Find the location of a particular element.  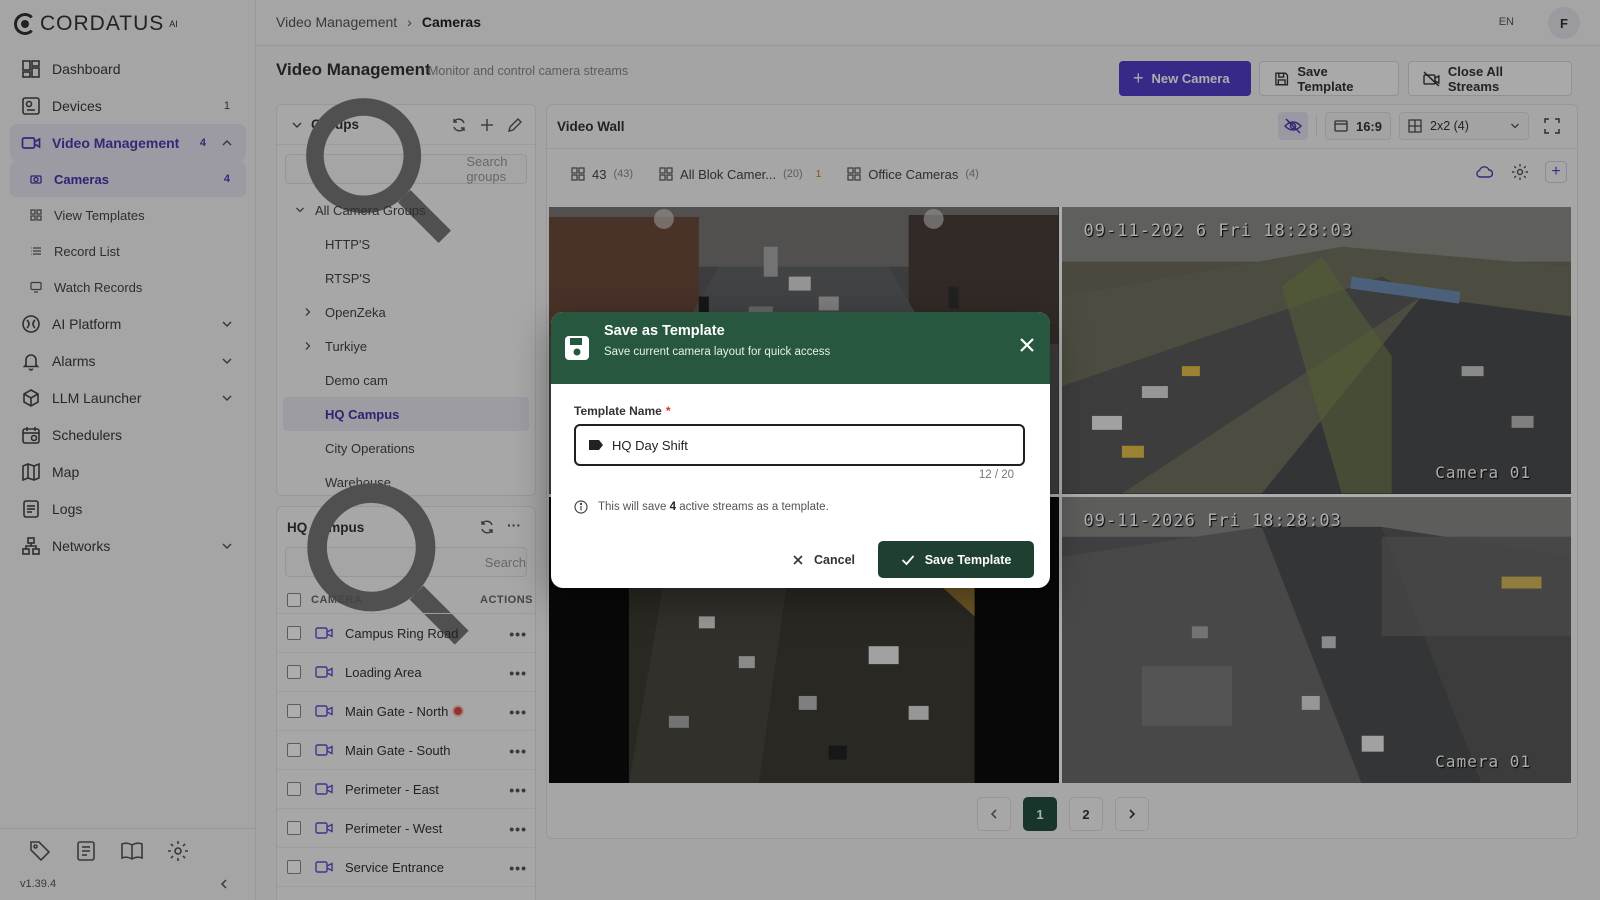

floppy-icon is located at coordinates (577, 348).